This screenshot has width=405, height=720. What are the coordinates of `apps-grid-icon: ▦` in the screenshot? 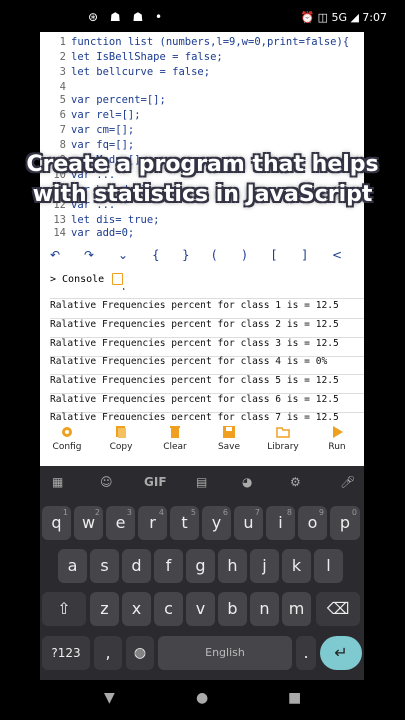 It's located at (57, 482).